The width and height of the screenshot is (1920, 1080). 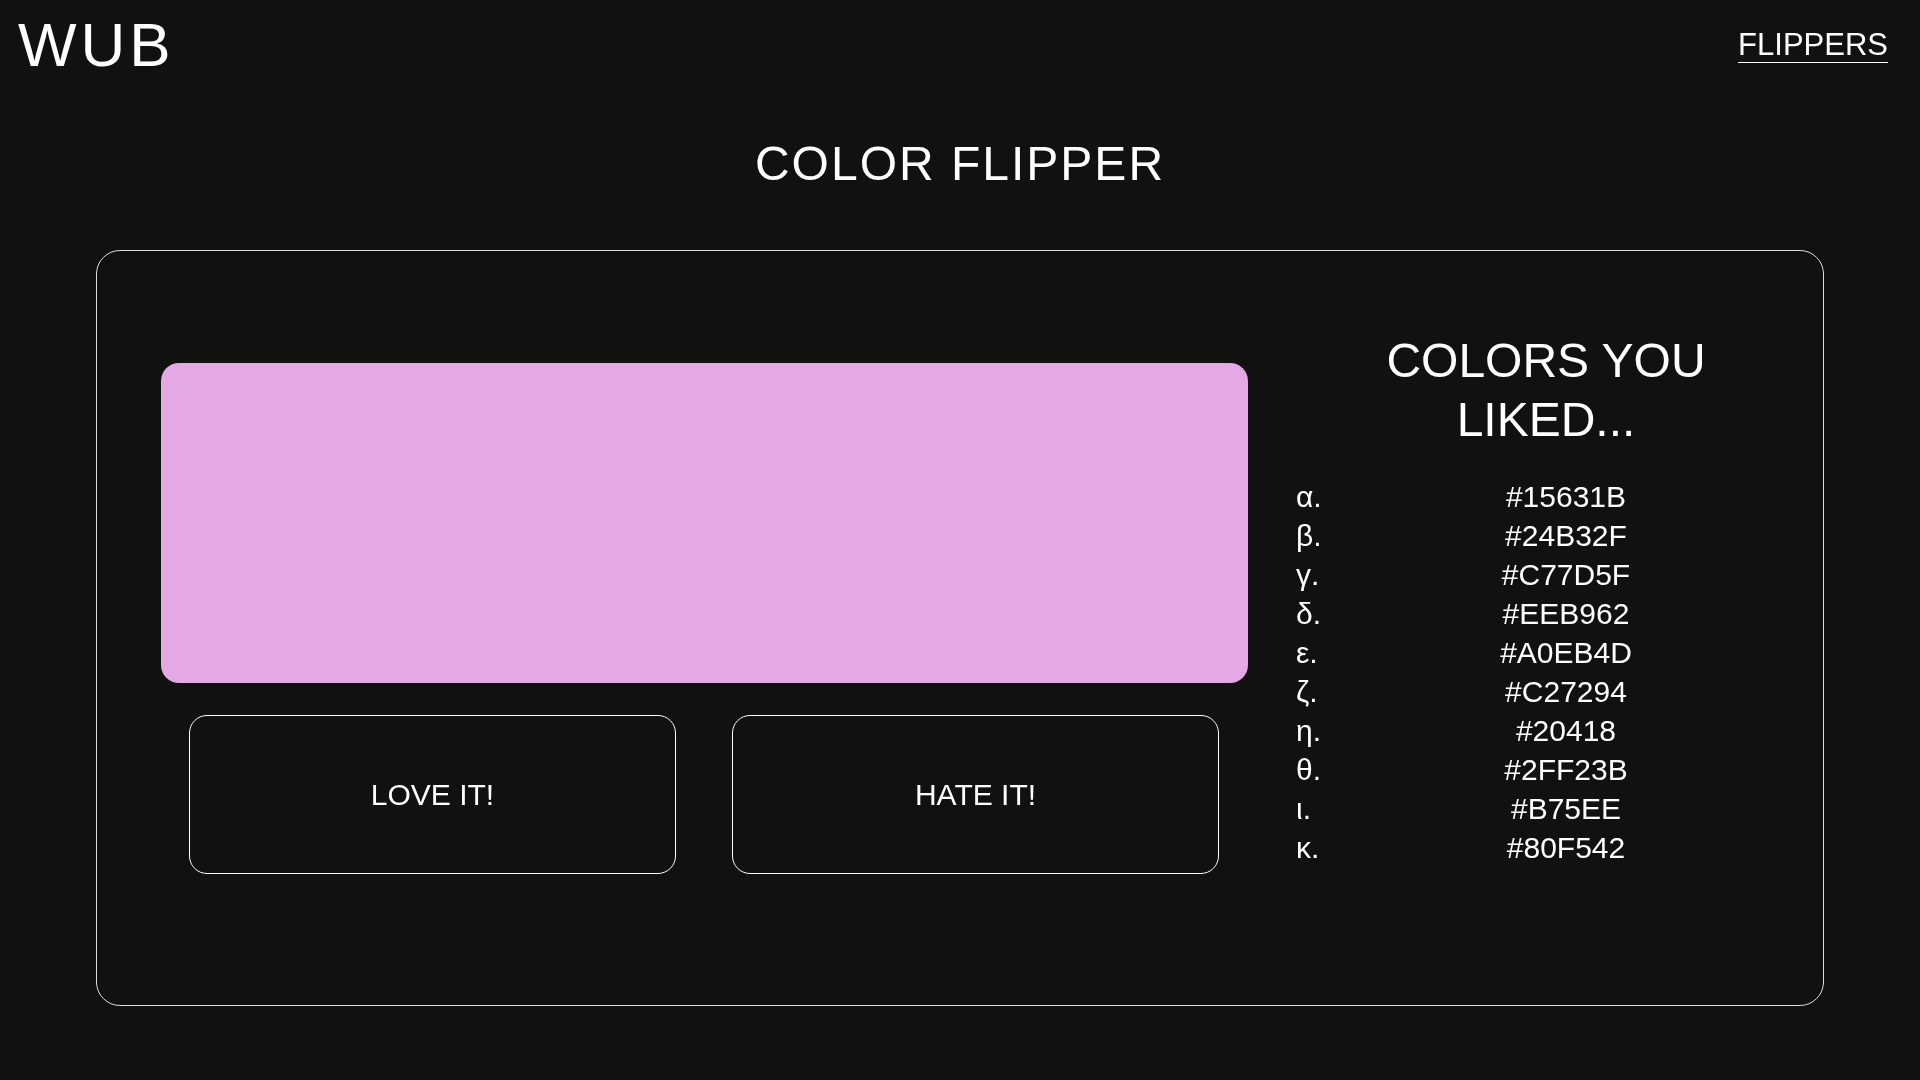 I want to click on vote-button: LOVE IT!, so click(x=432, y=794).